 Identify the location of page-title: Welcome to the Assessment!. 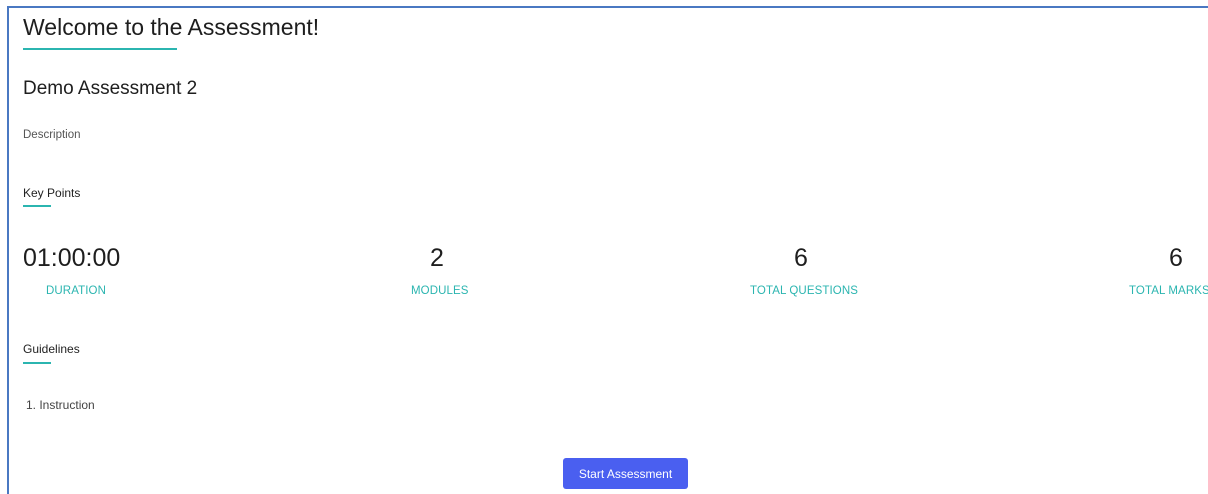
(171, 27).